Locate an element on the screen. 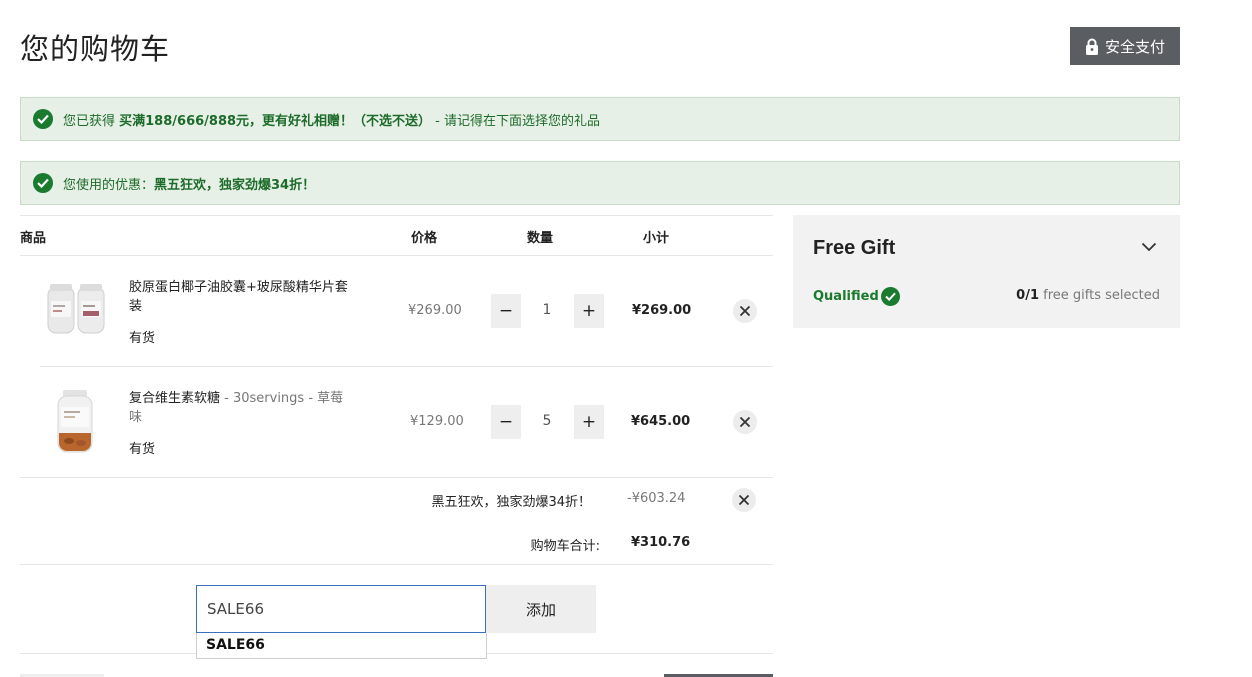  item-subtotal: ¥269.00 is located at coordinates (662, 310).